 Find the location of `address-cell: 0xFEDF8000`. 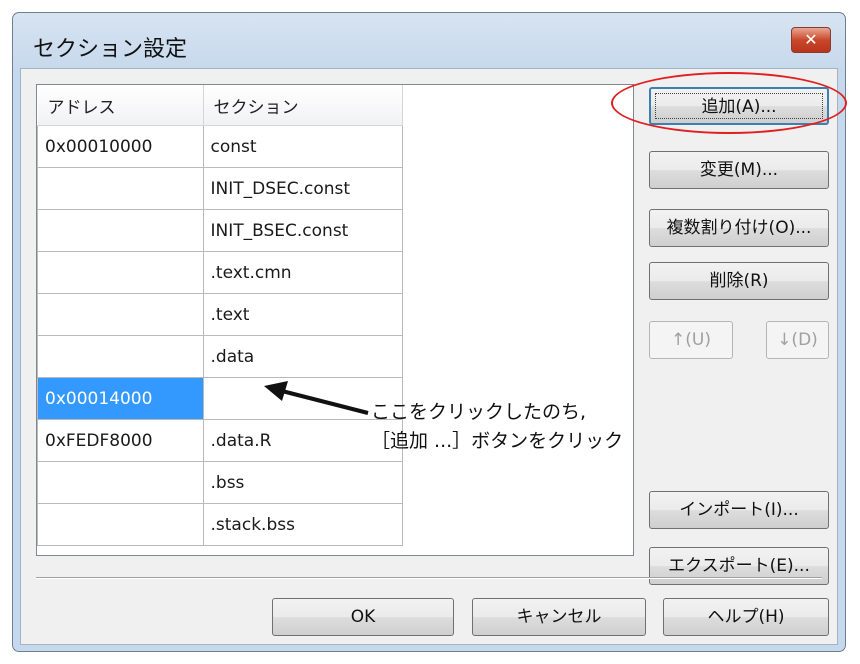

address-cell: 0xFEDF8000 is located at coordinates (120, 440).